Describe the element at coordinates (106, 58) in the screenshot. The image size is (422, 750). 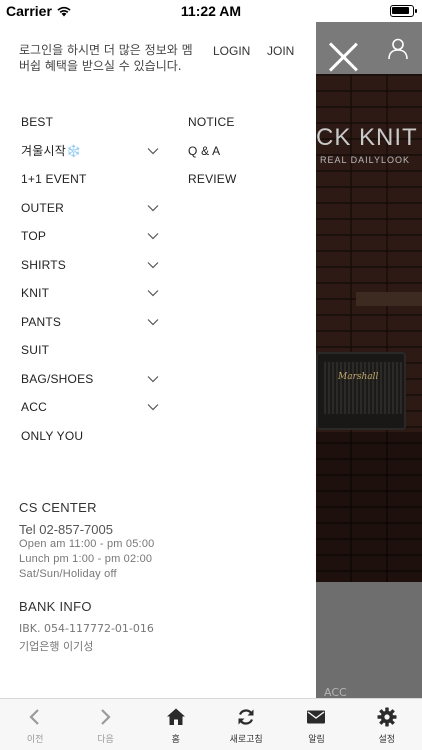
I see `login-message: 로그인을 하시면 더 많은 정보와 멤버쉽 혜택을 받으실 수 있습니다.` at that location.